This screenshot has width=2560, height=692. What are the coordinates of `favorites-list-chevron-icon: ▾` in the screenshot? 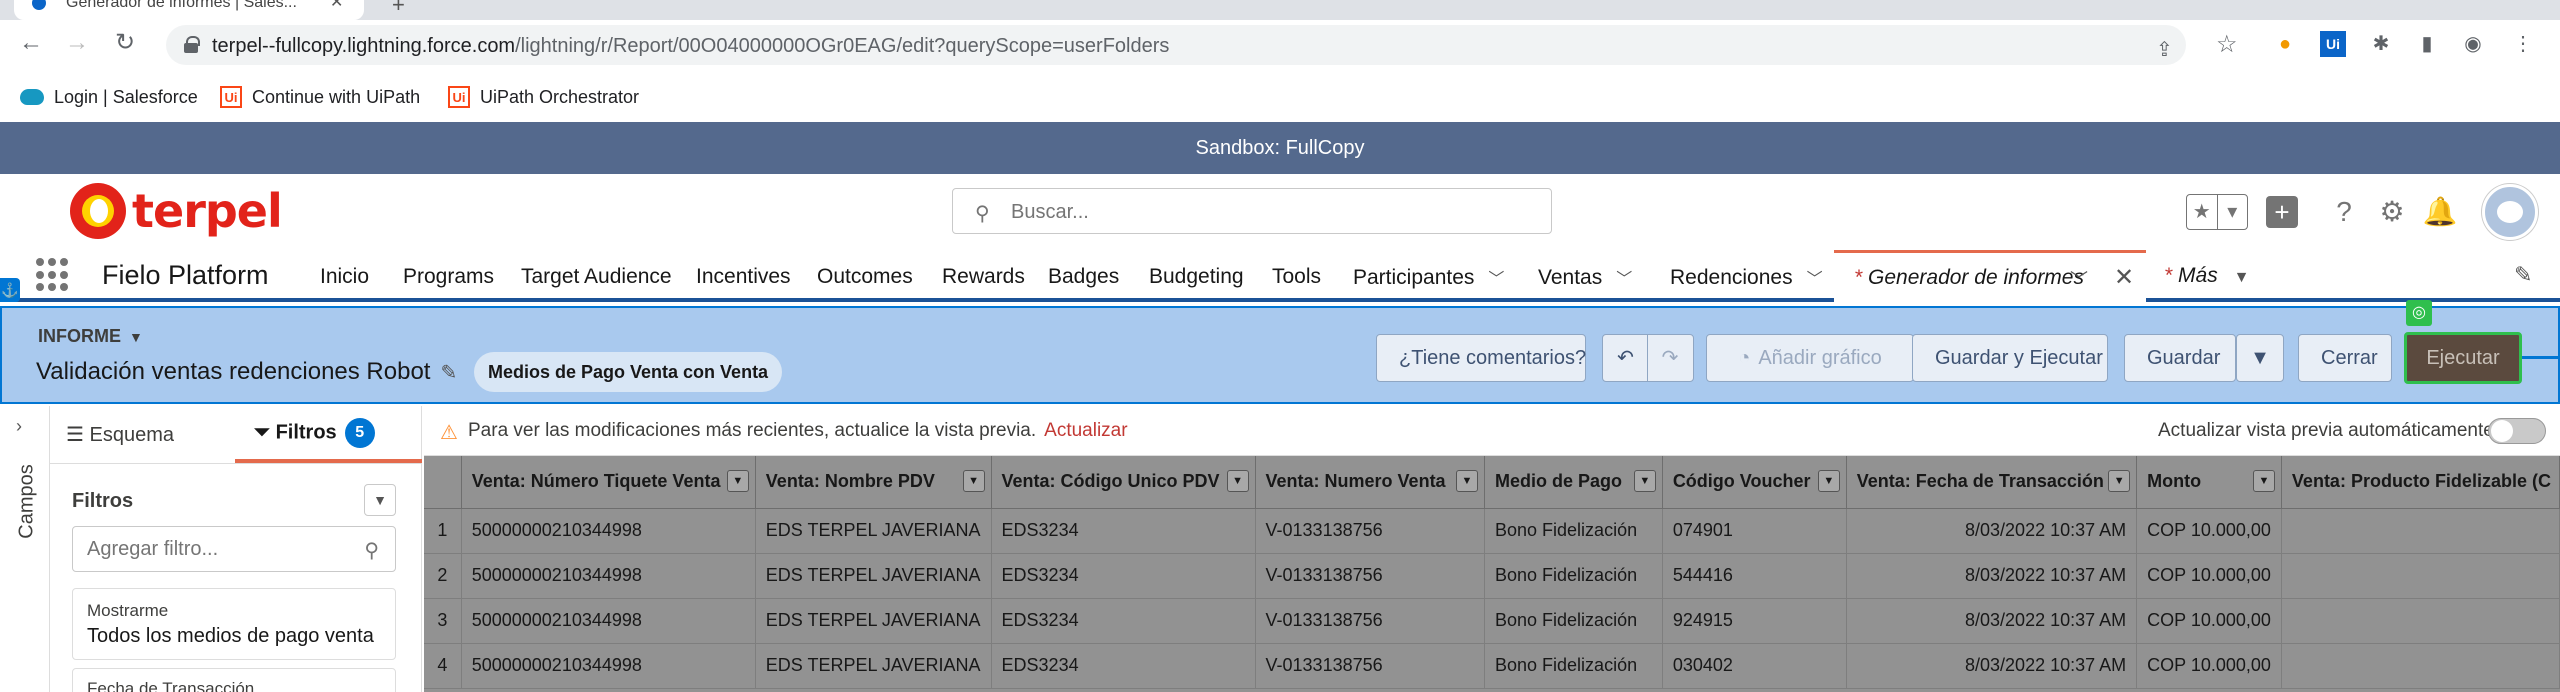 It's located at (2233, 212).